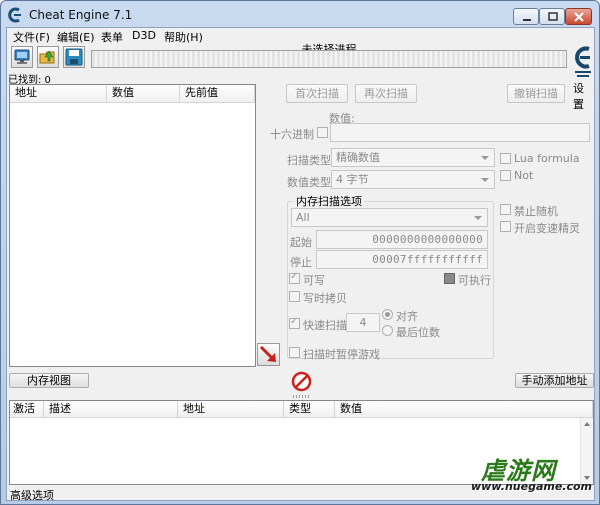 The image size is (600, 505). I want to click on fast-scan-input: 4, so click(363, 322).